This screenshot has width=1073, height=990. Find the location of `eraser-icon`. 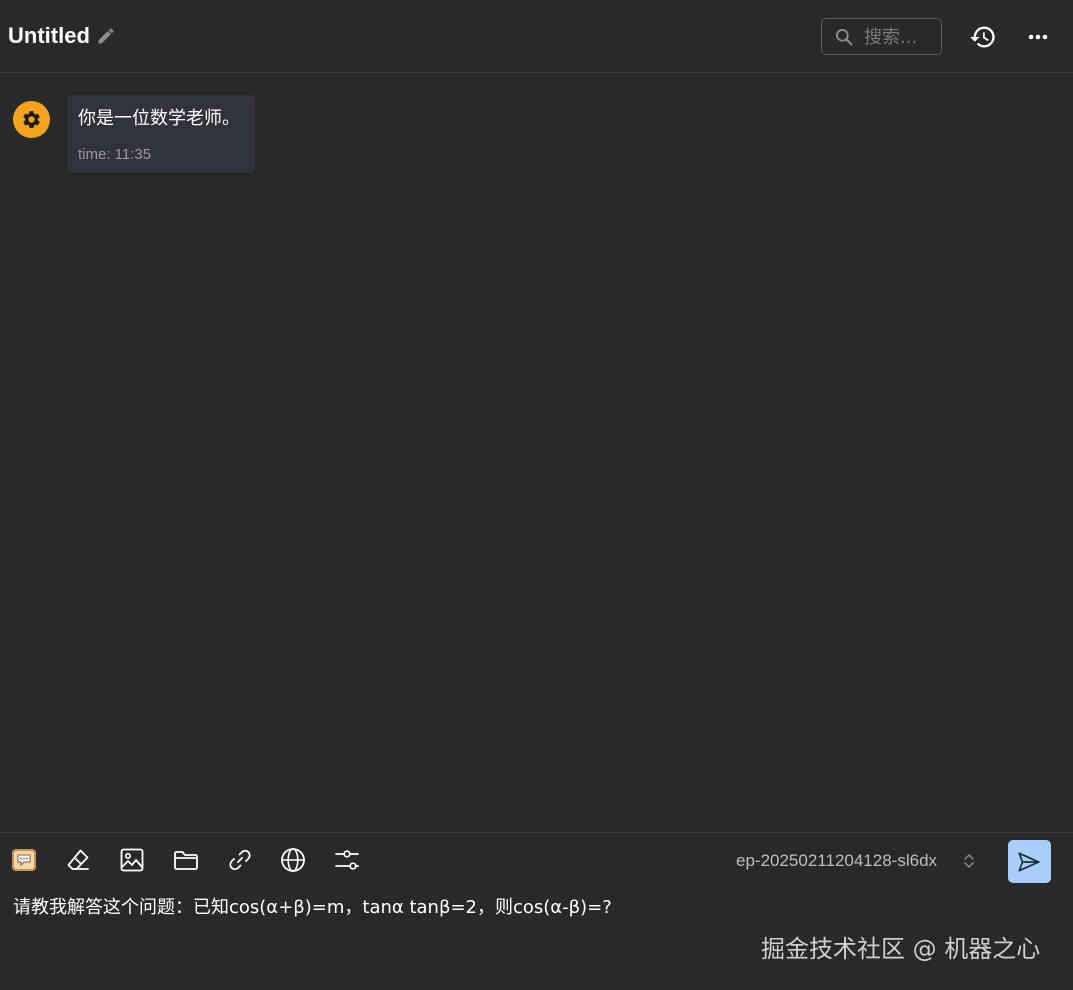

eraser-icon is located at coordinates (78, 860).